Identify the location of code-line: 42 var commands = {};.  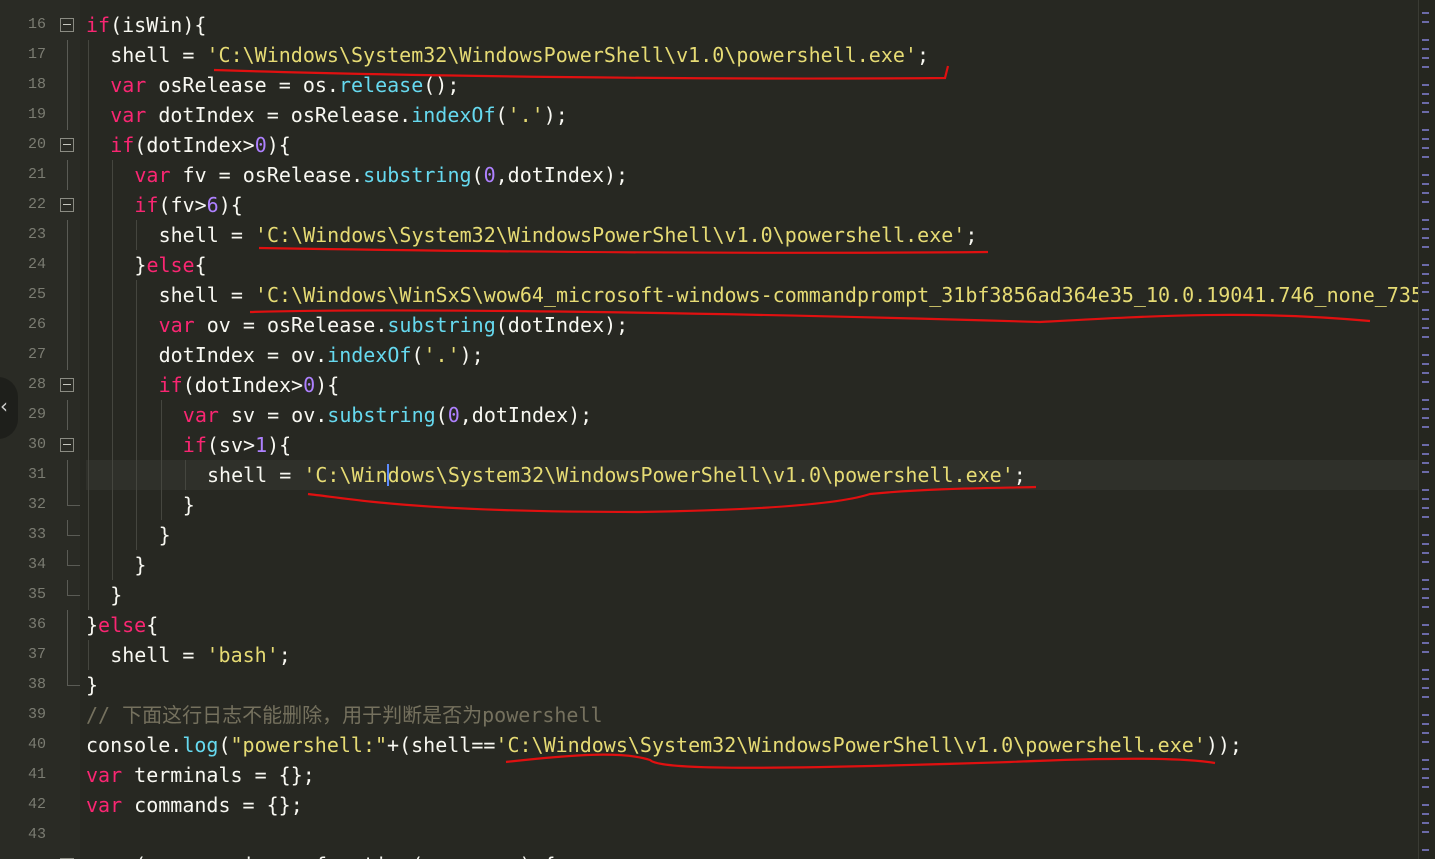
(710, 805).